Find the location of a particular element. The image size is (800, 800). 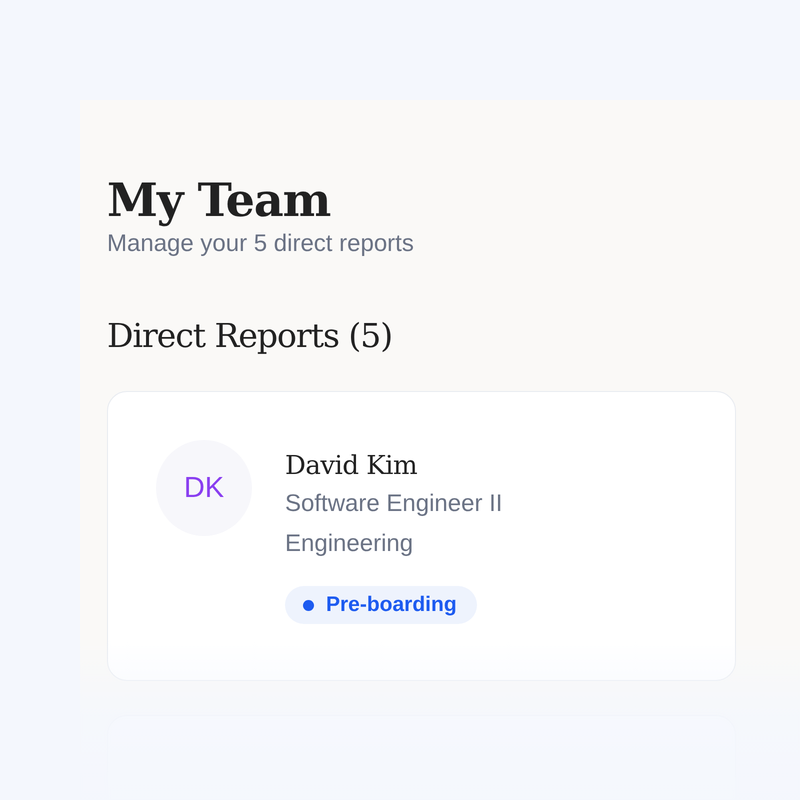

page-subtitle: Manage your 5 direct reports is located at coordinates (261, 244).